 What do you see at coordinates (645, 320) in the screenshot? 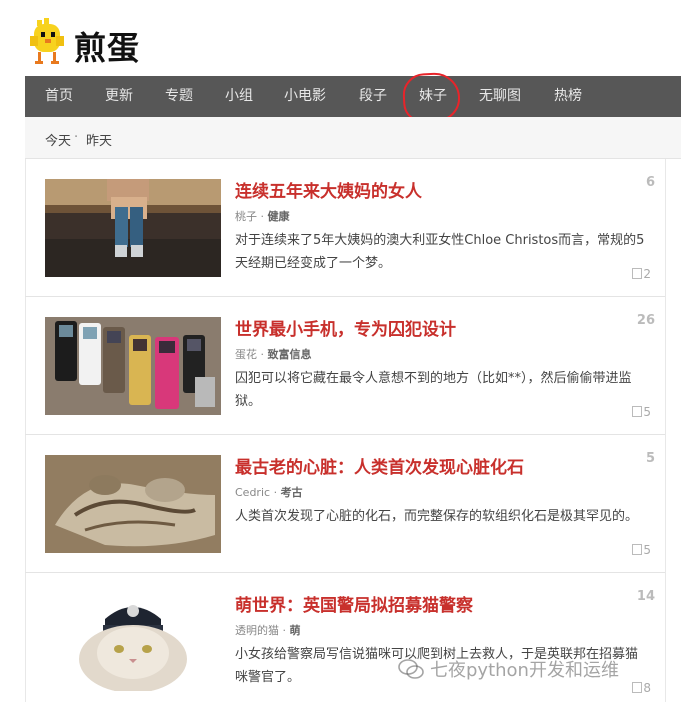
I see `post-view-count: 26` at bounding box center [645, 320].